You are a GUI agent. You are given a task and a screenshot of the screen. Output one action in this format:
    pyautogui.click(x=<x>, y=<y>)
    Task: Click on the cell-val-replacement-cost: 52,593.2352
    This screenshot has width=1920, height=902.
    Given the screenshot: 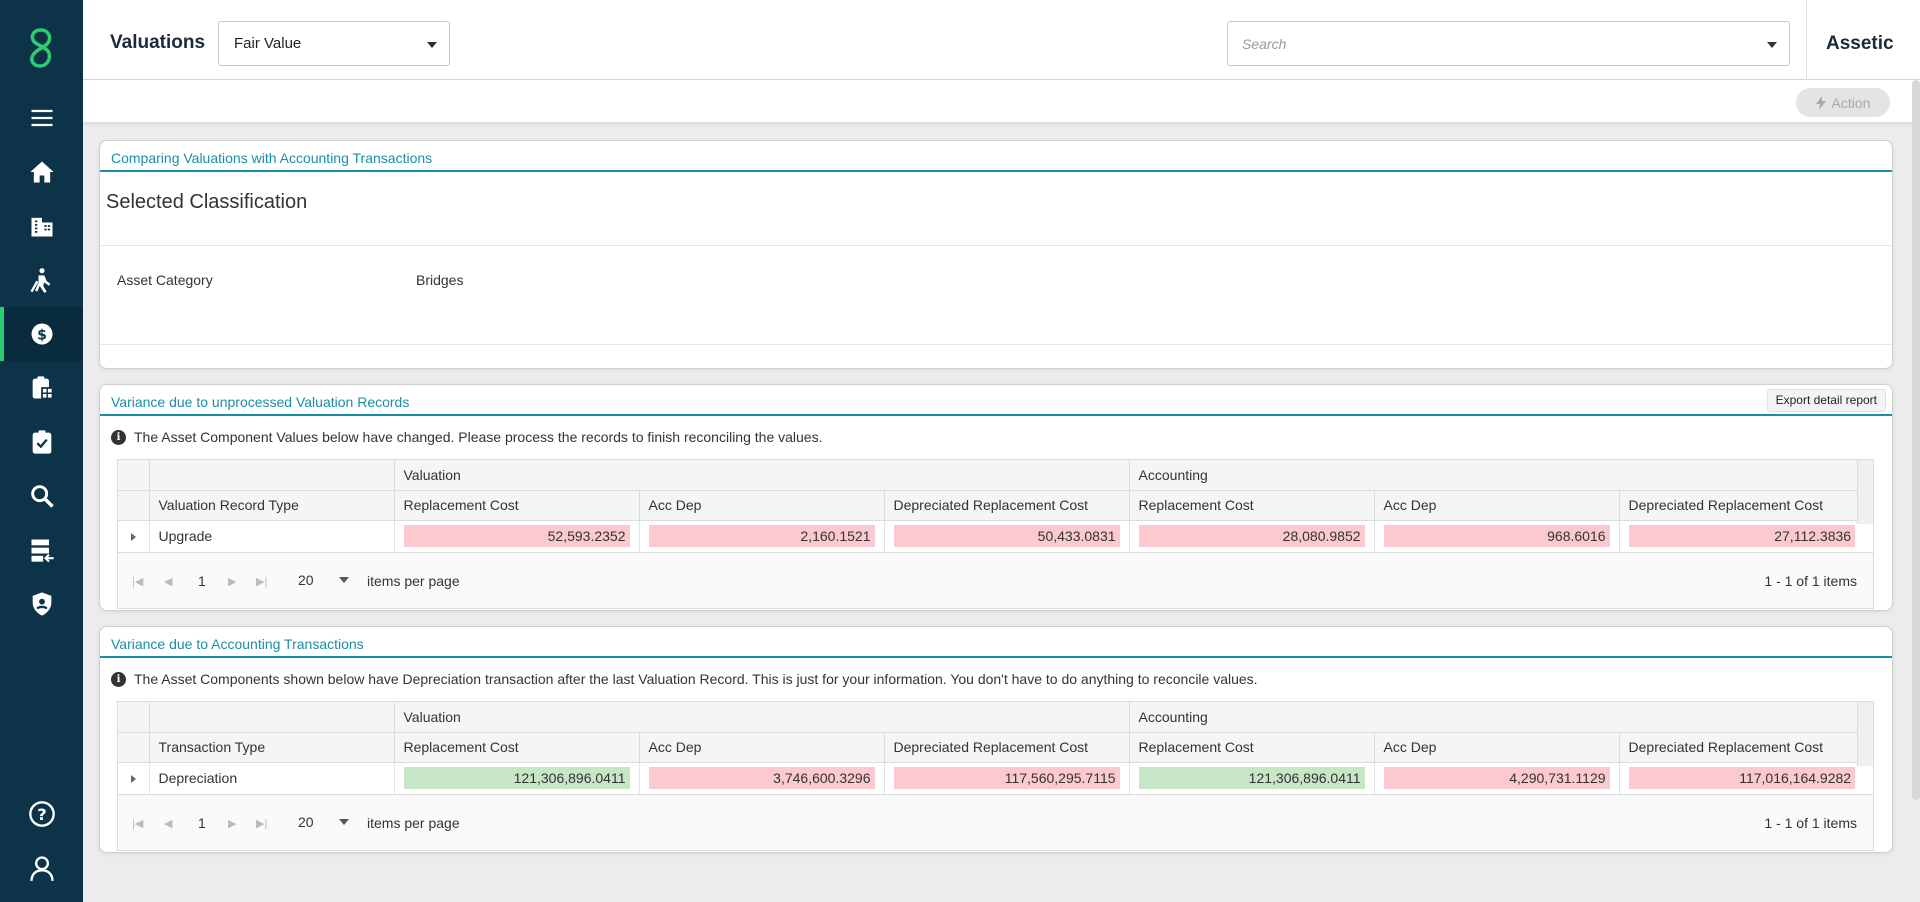 What is the action you would take?
    pyautogui.click(x=516, y=536)
    